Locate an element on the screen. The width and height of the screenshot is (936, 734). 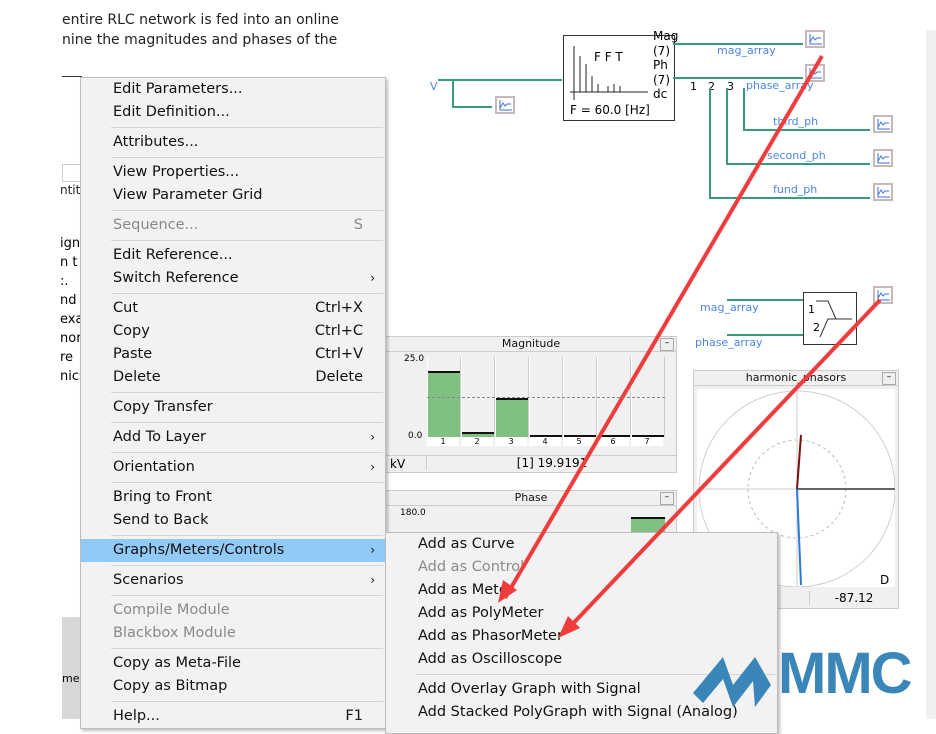
watermark-text: MMC is located at coordinates (845, 673).